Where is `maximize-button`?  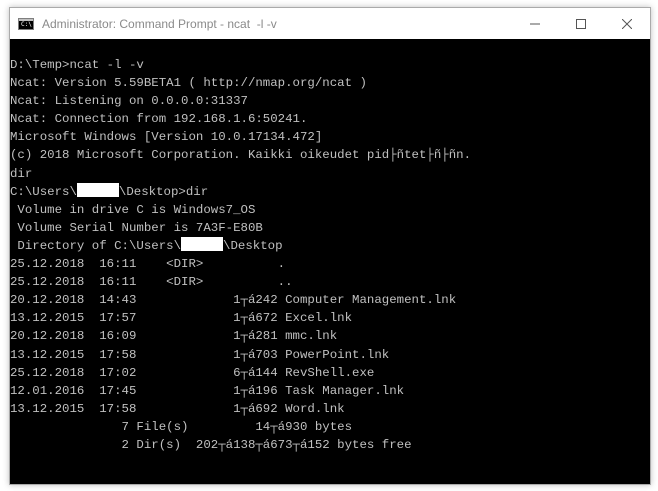 maximize-button is located at coordinates (581, 23).